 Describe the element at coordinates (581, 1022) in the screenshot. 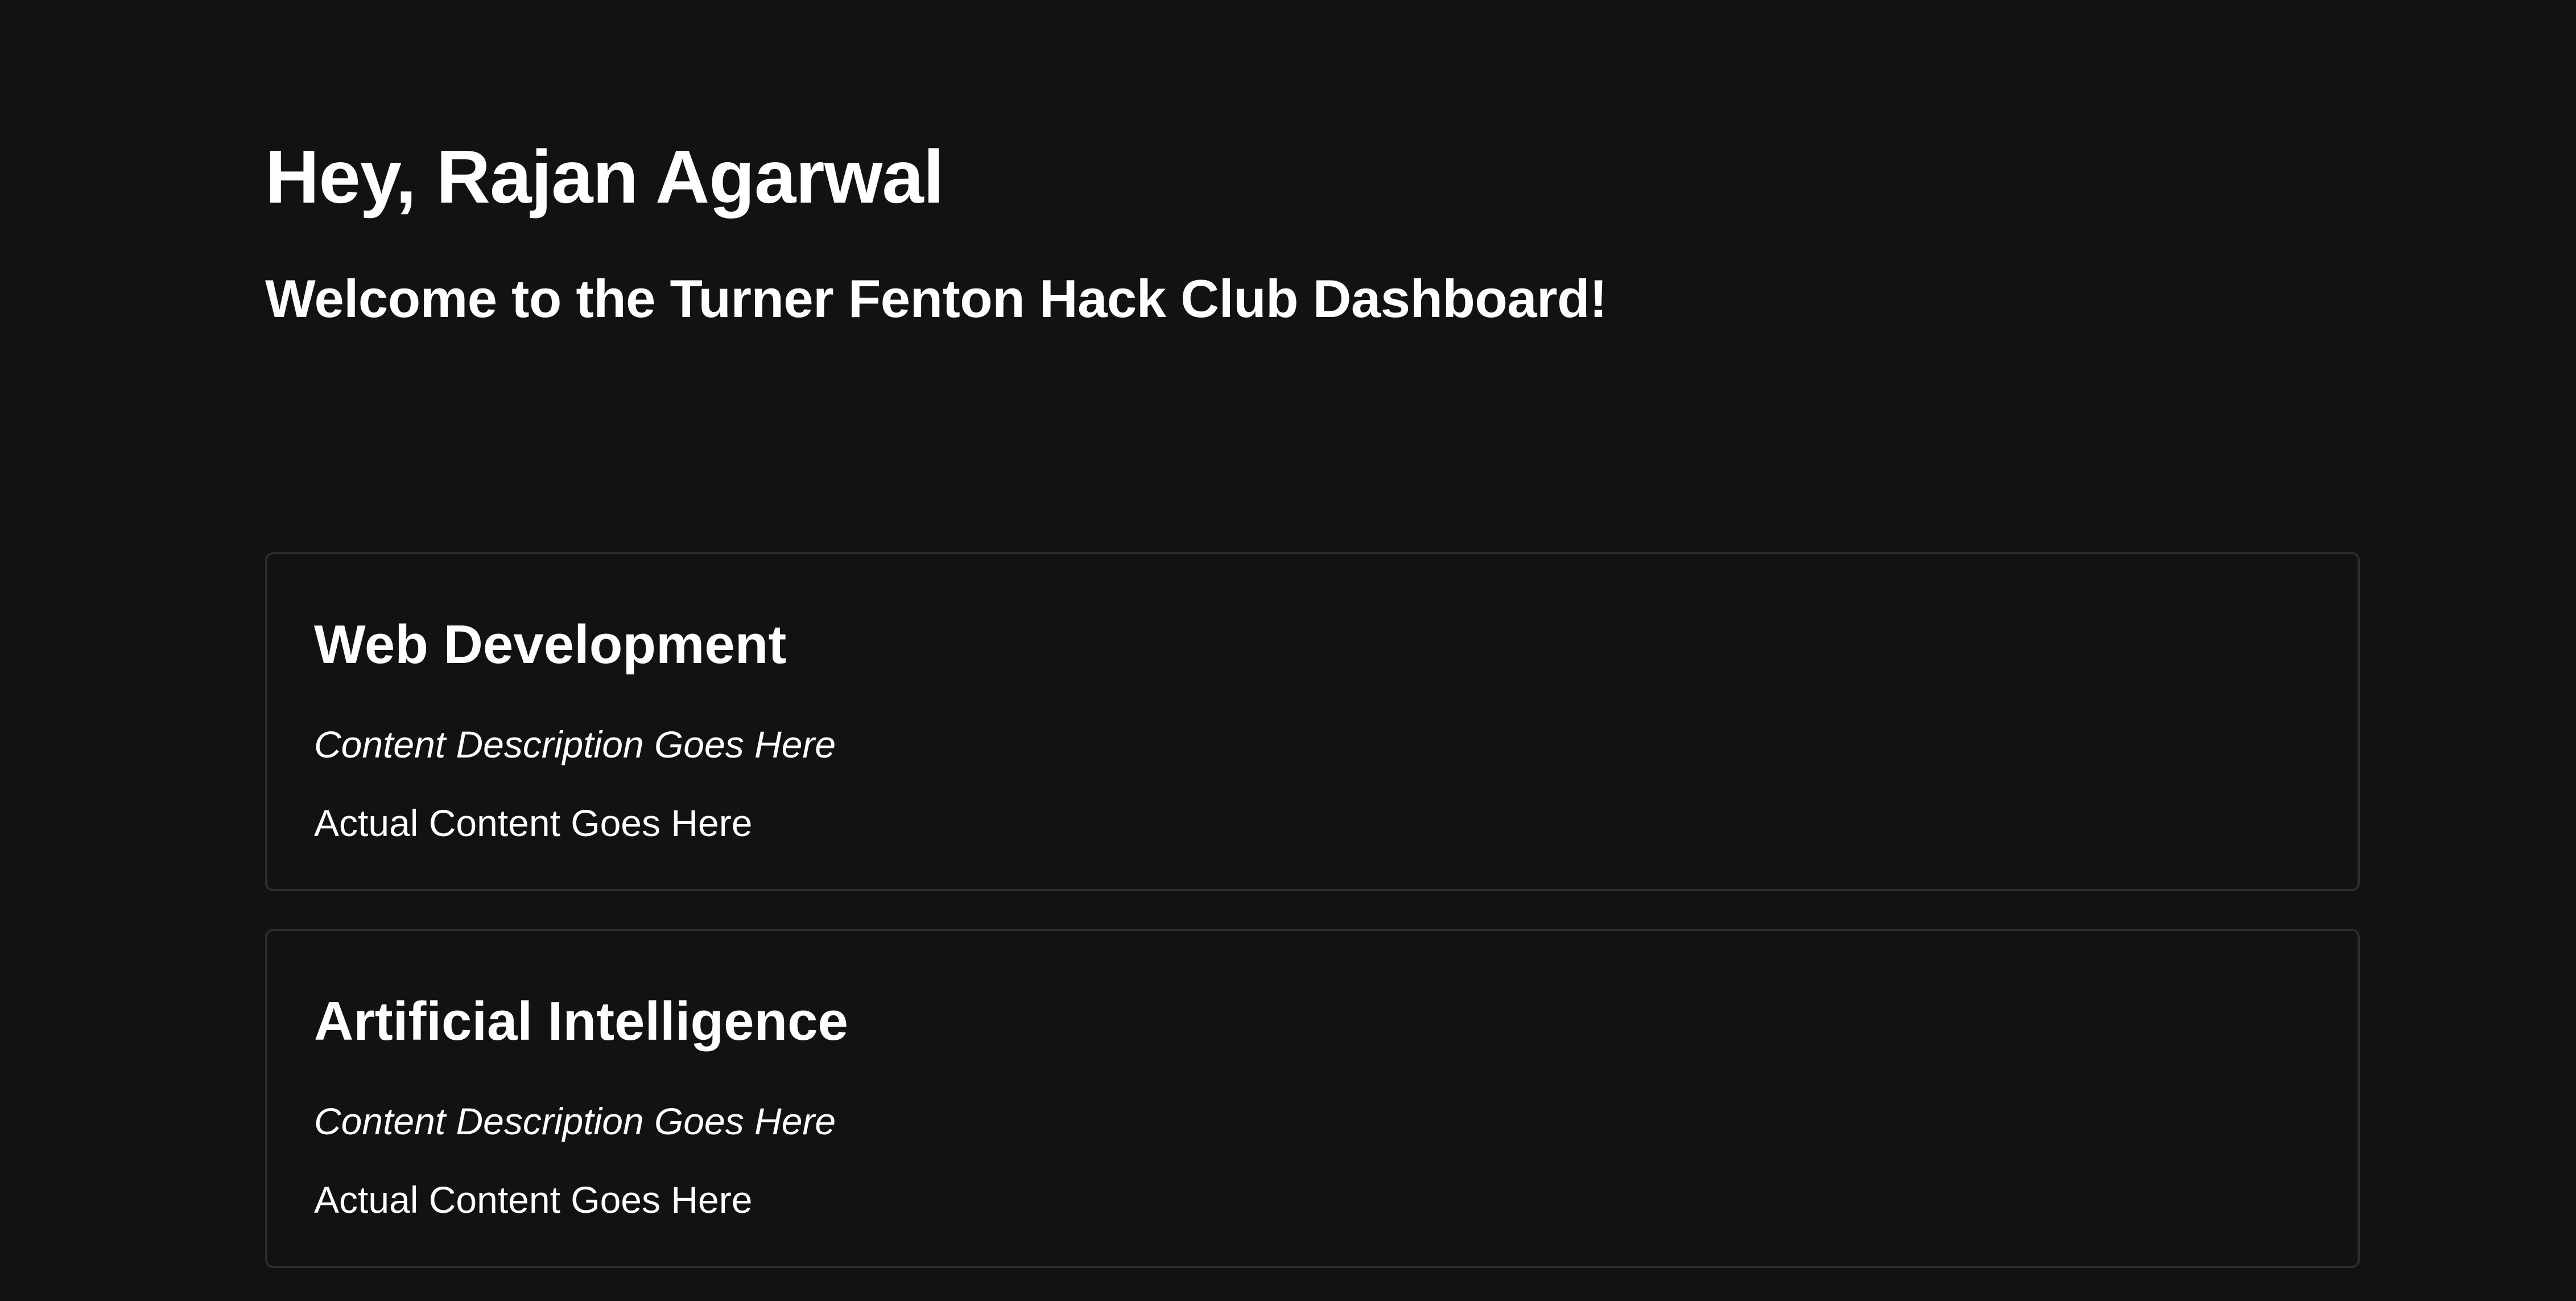

I see `card-title: Artificial Intelligence` at that location.